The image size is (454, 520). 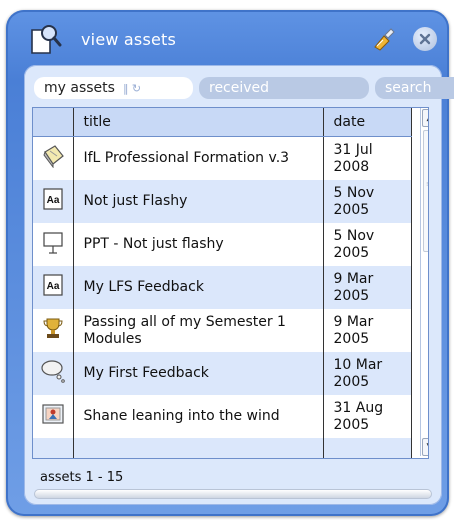 What do you see at coordinates (198, 416) in the screenshot?
I see `row-title: Shane leaning into the wind` at bounding box center [198, 416].